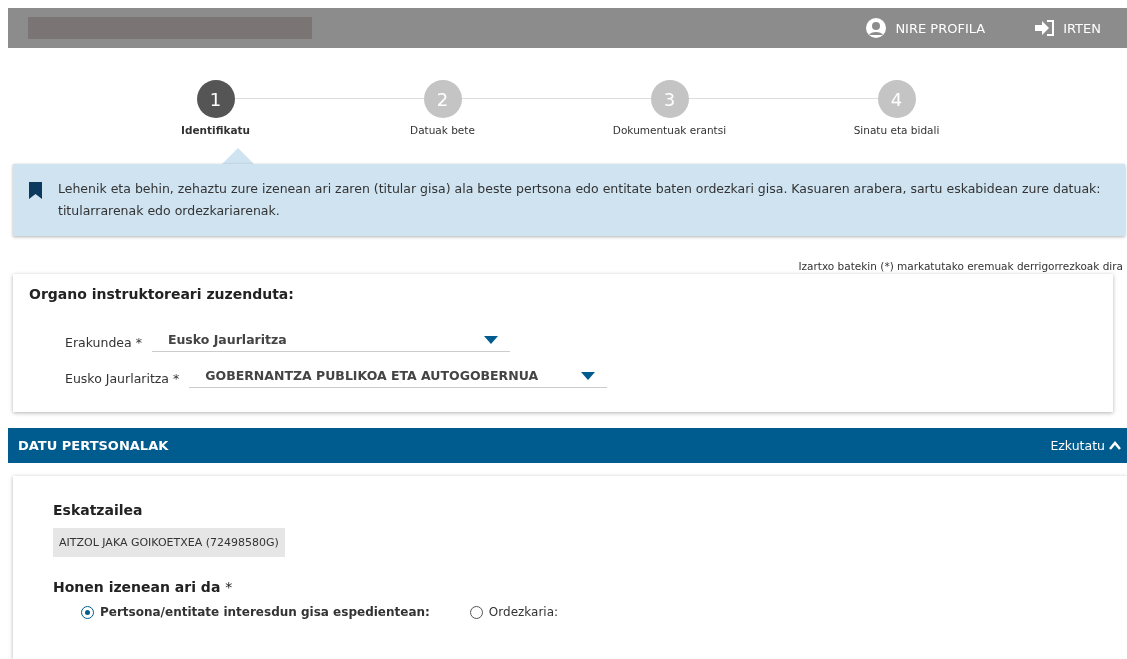 The height and width of the screenshot is (659, 1127). What do you see at coordinates (103, 342) in the screenshot?
I see `field-label: Erakundea *` at bounding box center [103, 342].